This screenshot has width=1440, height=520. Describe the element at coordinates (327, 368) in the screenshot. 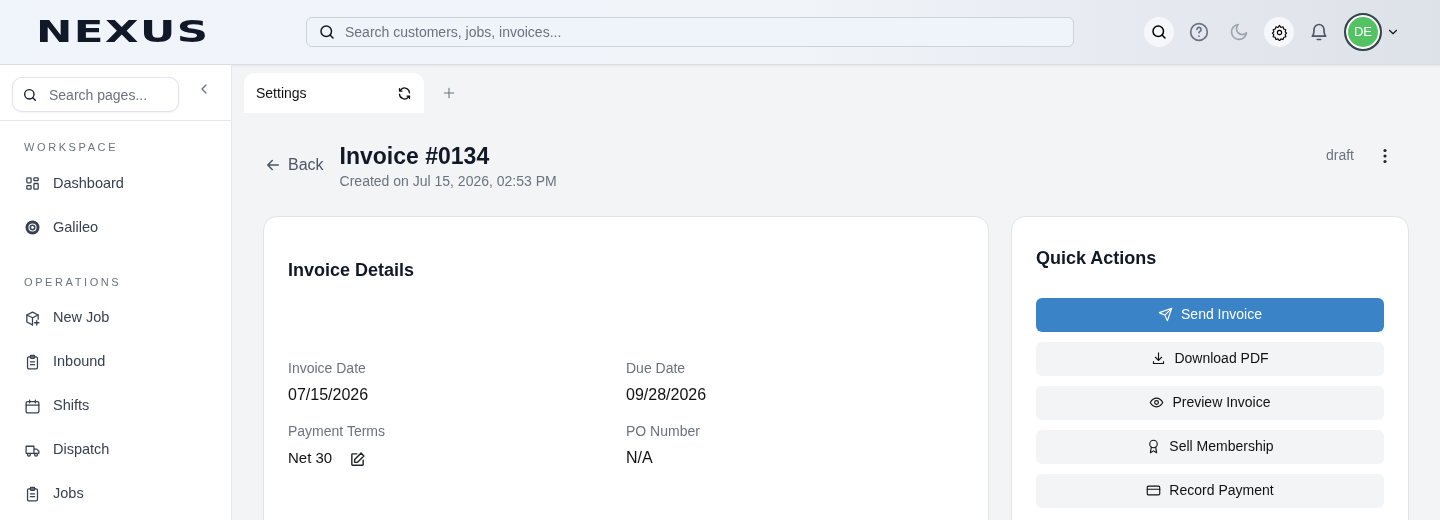

I see `field-label: Invoice Date` at that location.